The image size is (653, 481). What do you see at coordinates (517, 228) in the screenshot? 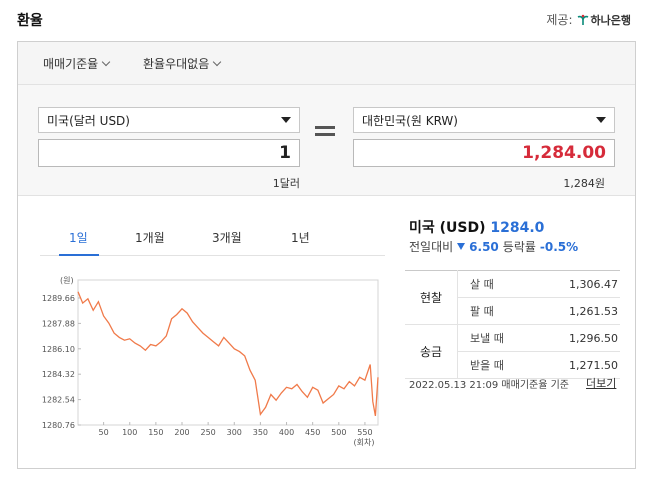
I see `current-rate: 1284.0` at bounding box center [517, 228].